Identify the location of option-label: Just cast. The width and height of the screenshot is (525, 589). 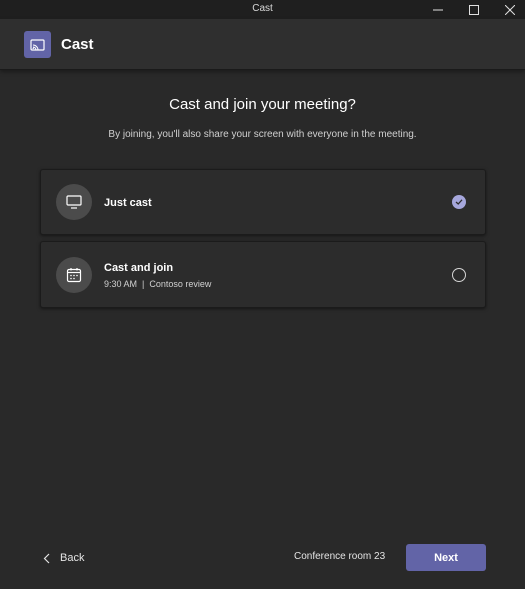
(128, 203).